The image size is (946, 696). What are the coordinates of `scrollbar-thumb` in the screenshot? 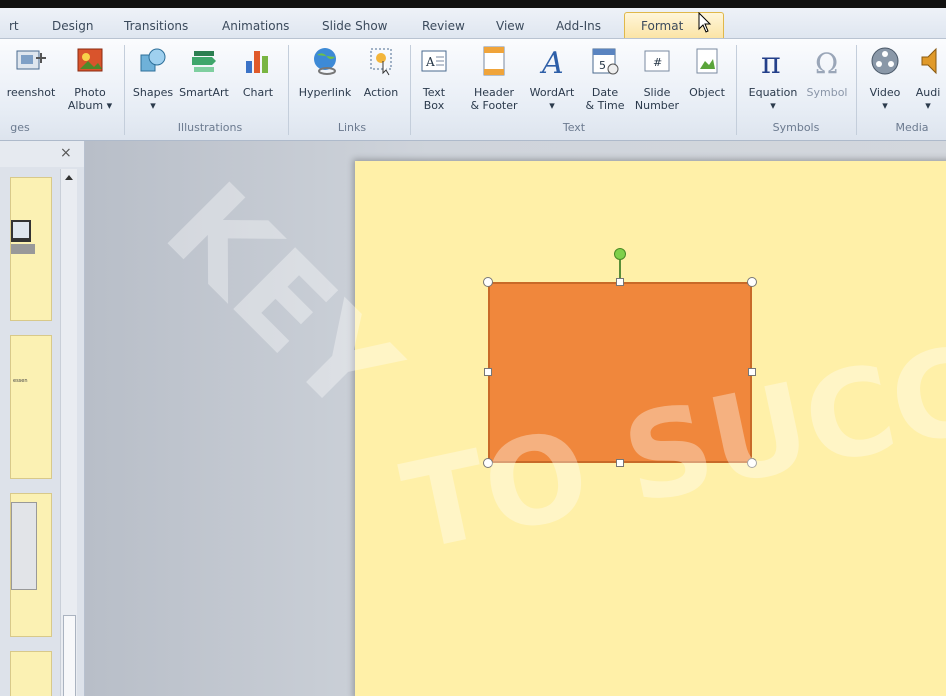 It's located at (69, 655).